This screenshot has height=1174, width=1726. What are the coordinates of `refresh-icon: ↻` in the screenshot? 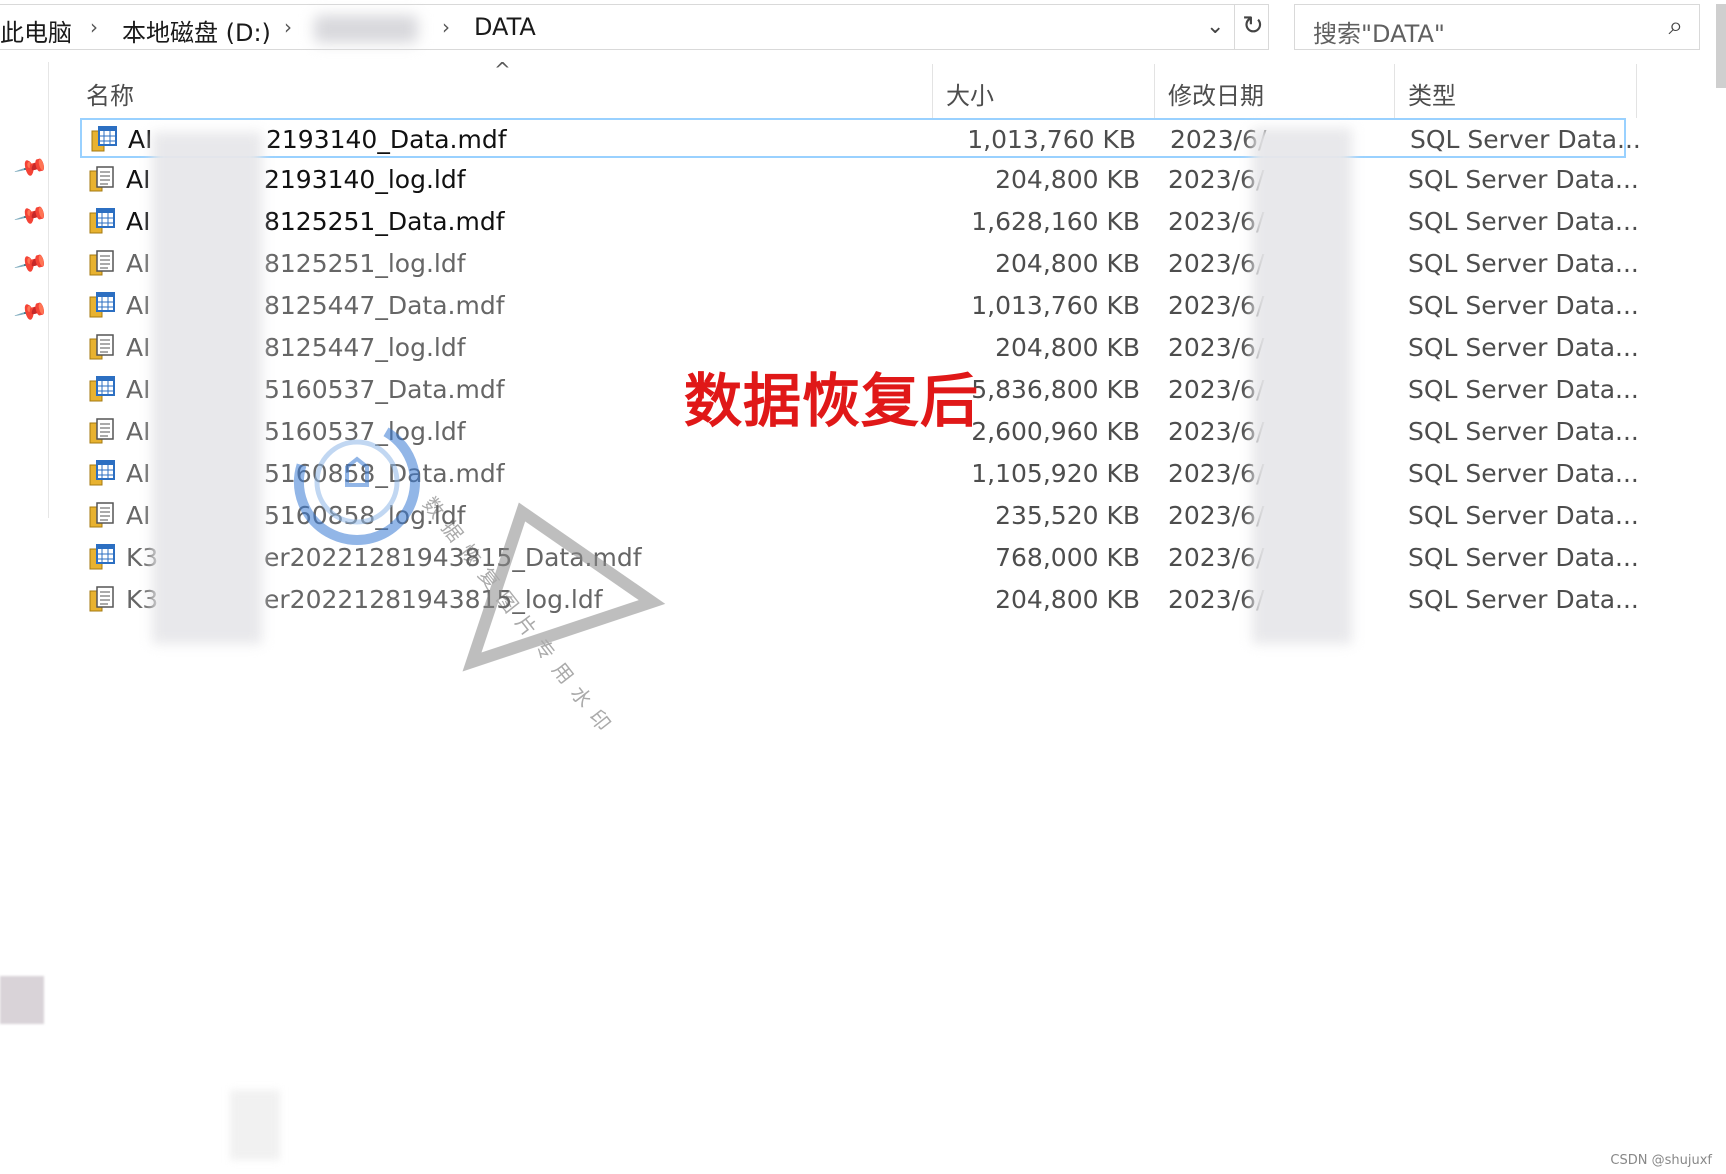 It's located at (1253, 26).